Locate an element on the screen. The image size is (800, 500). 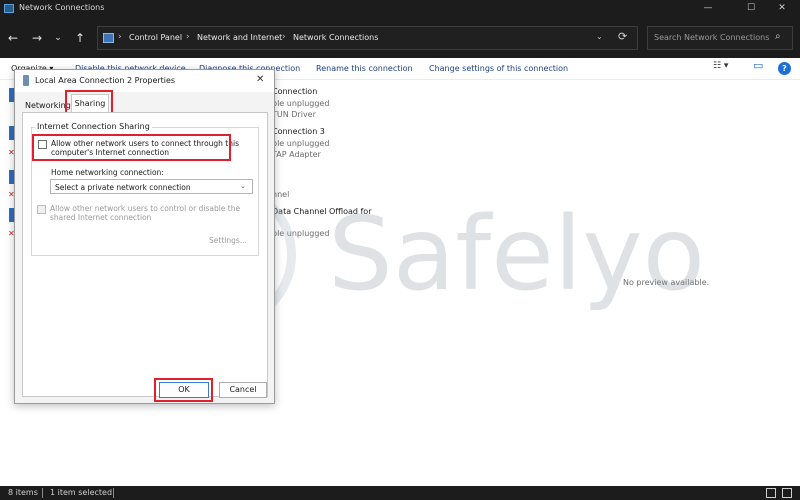
list-item-name: Connection 3 is located at coordinates (298, 131).